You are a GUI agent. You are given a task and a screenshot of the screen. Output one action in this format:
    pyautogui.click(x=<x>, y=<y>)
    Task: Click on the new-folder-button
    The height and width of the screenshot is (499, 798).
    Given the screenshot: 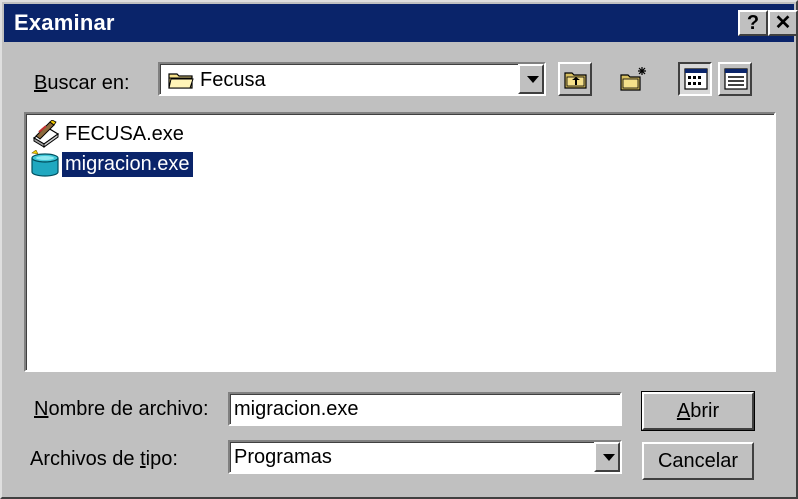 What is the action you would take?
    pyautogui.click(x=633, y=79)
    